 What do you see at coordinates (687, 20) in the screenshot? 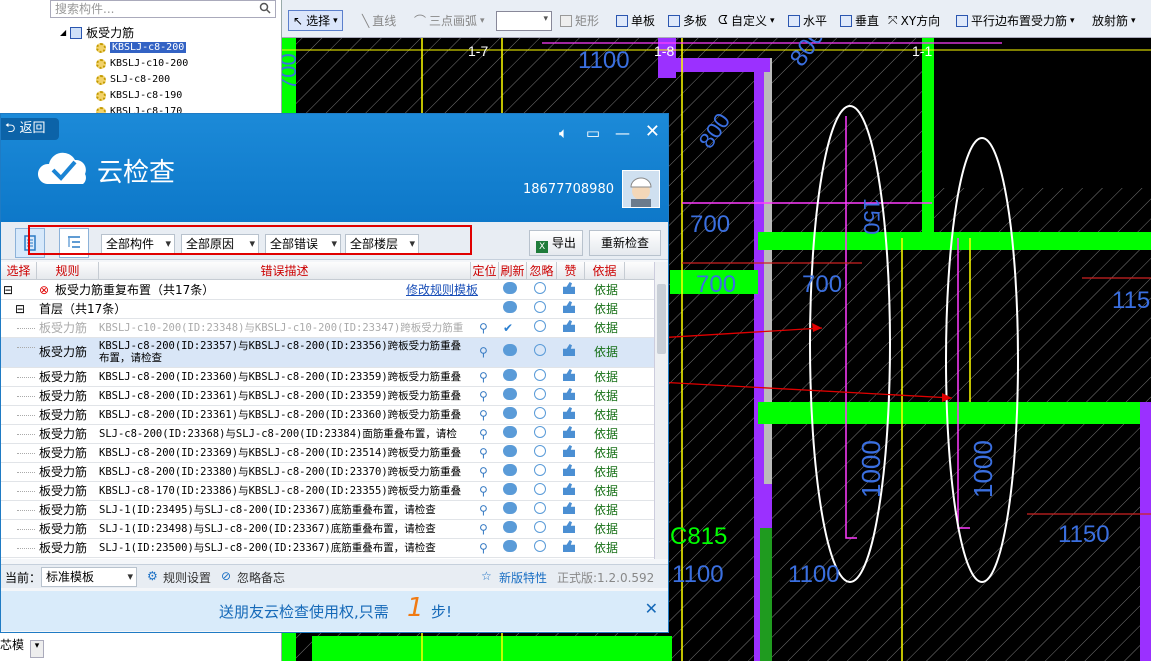
I see `multi-slab-button: 多板` at bounding box center [687, 20].